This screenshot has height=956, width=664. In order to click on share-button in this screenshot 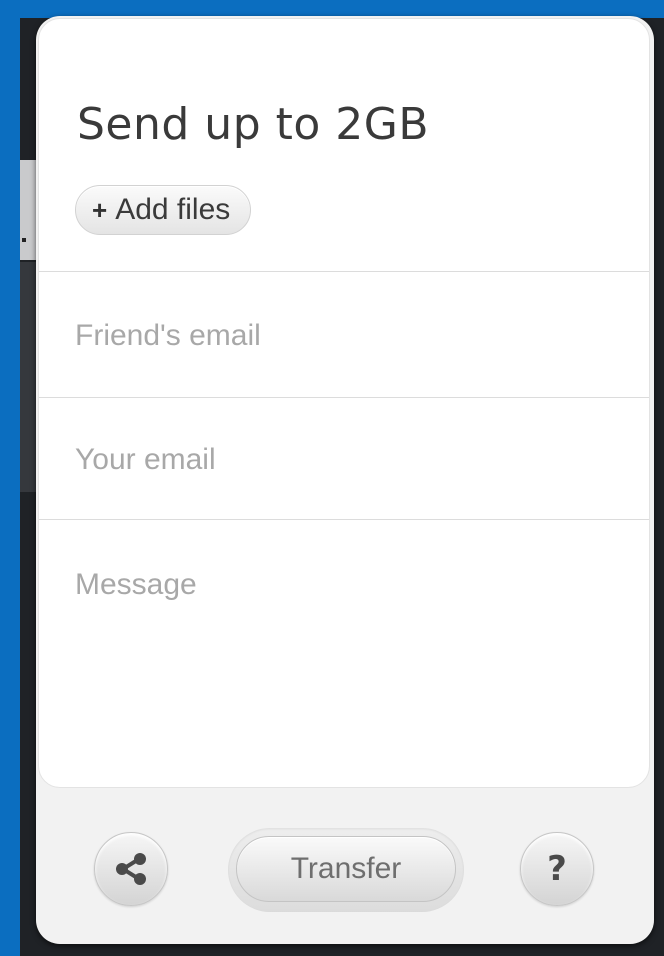, I will do `click(131, 869)`.